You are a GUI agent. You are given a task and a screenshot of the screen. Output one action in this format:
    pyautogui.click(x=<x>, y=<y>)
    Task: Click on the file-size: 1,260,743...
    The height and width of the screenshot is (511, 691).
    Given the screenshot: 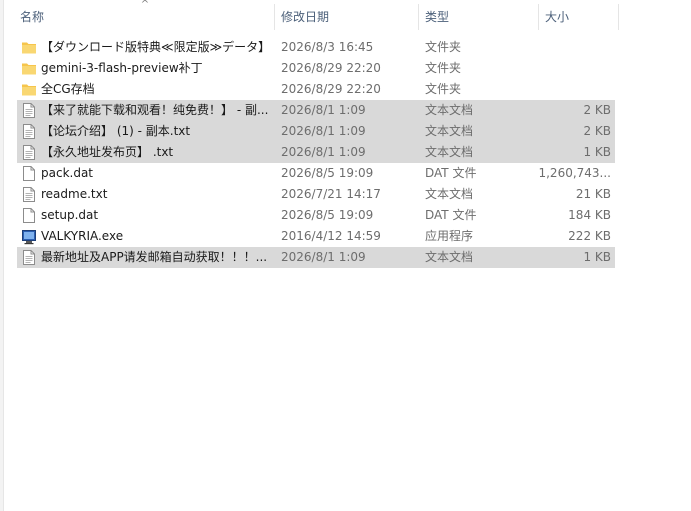 What is the action you would take?
    pyautogui.click(x=574, y=173)
    